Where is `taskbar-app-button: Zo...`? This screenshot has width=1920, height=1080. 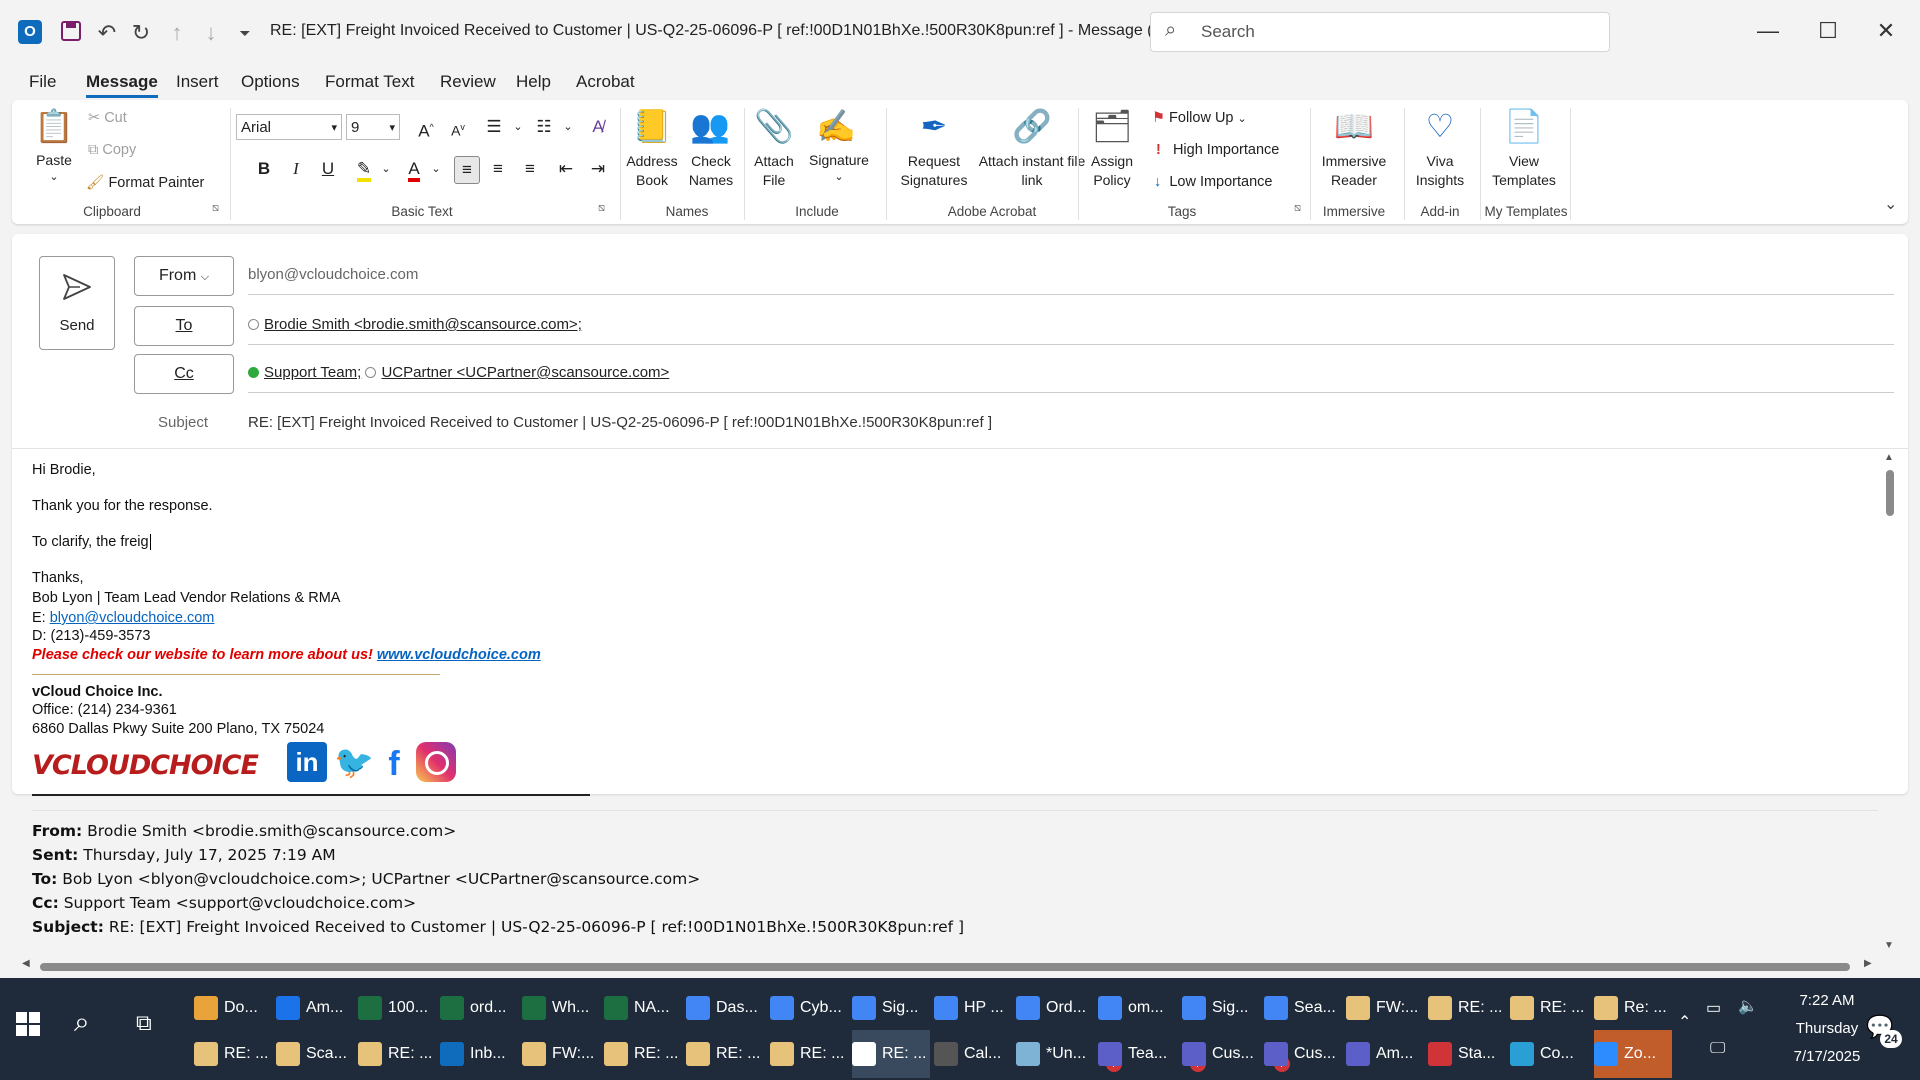
taskbar-app-button: Zo... is located at coordinates (1633, 1054).